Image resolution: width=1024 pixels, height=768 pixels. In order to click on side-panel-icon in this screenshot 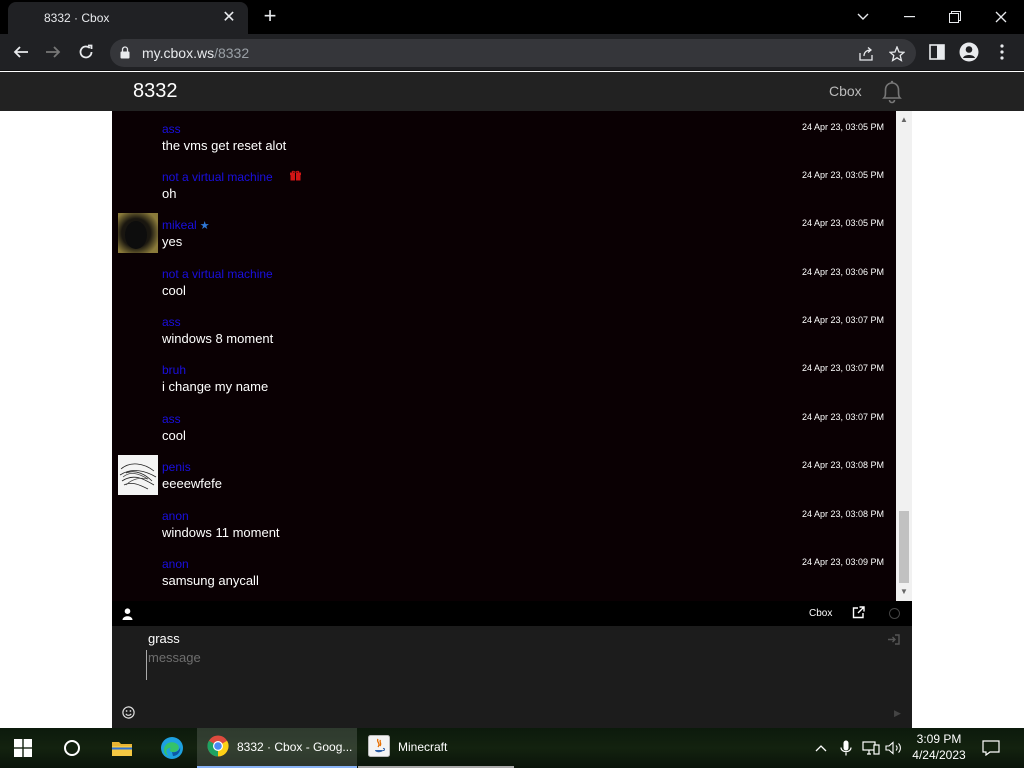, I will do `click(937, 52)`.